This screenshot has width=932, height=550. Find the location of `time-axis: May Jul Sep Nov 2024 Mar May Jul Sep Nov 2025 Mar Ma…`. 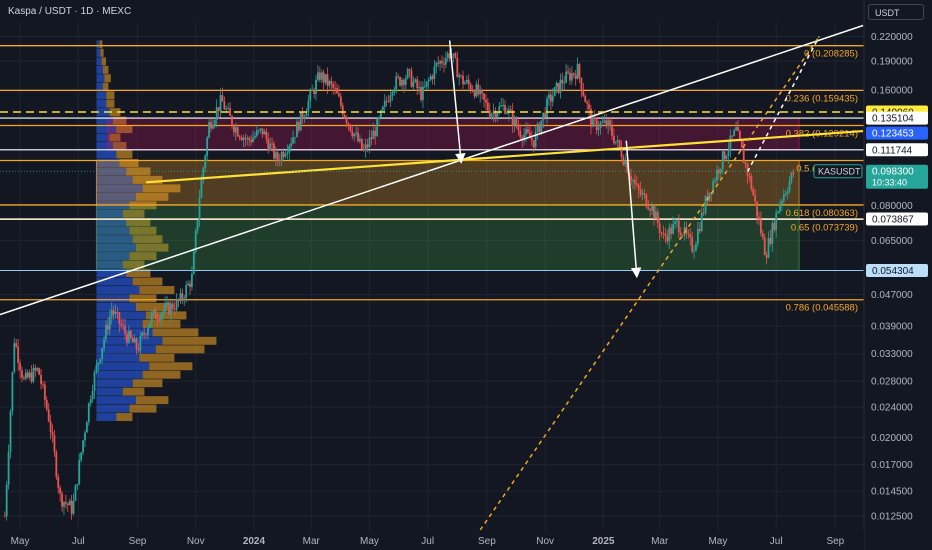

time-axis: May Jul Sep Nov 2024 Mar May Jul Sep Nov 2025 Mar Ma… is located at coordinates (432, 540).